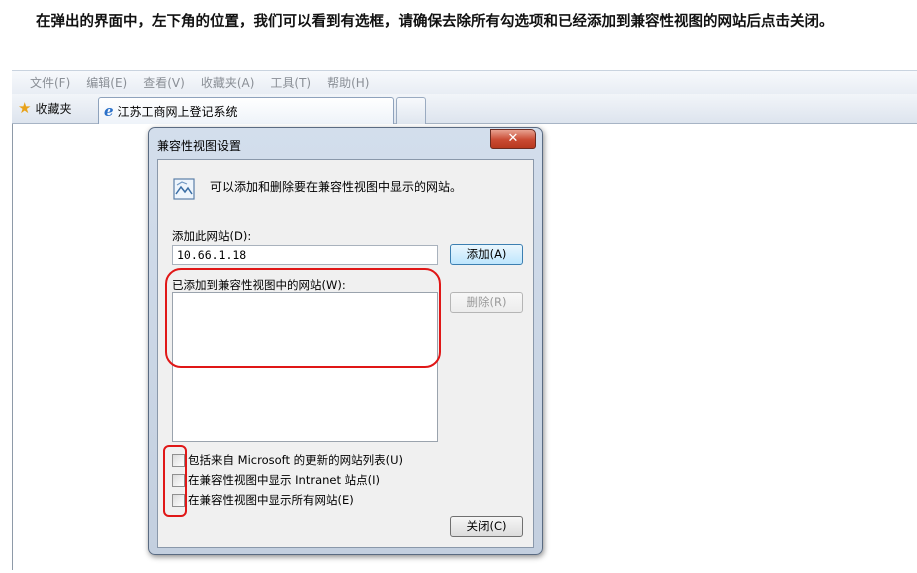  I want to click on favorites-bar: ★ 收藏夹 e 江苏工商网上登记系统, so click(464, 109).